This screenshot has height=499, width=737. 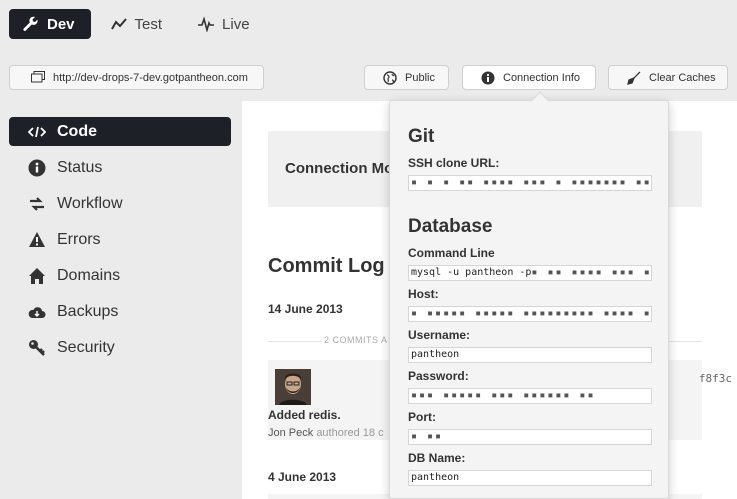 What do you see at coordinates (454, 163) in the screenshot?
I see `ssh-clone-url-label: SSH clone URL:` at bounding box center [454, 163].